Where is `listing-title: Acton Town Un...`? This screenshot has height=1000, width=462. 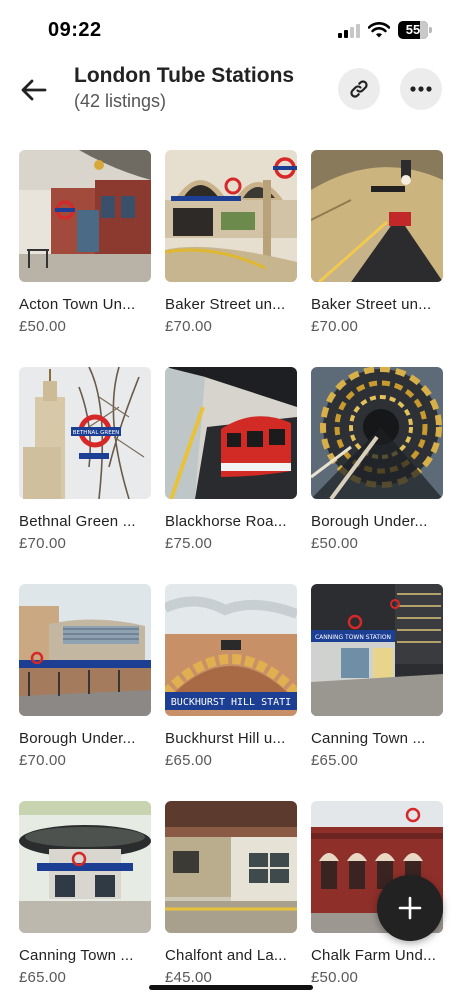
listing-title: Acton Town Un... is located at coordinates (77, 304).